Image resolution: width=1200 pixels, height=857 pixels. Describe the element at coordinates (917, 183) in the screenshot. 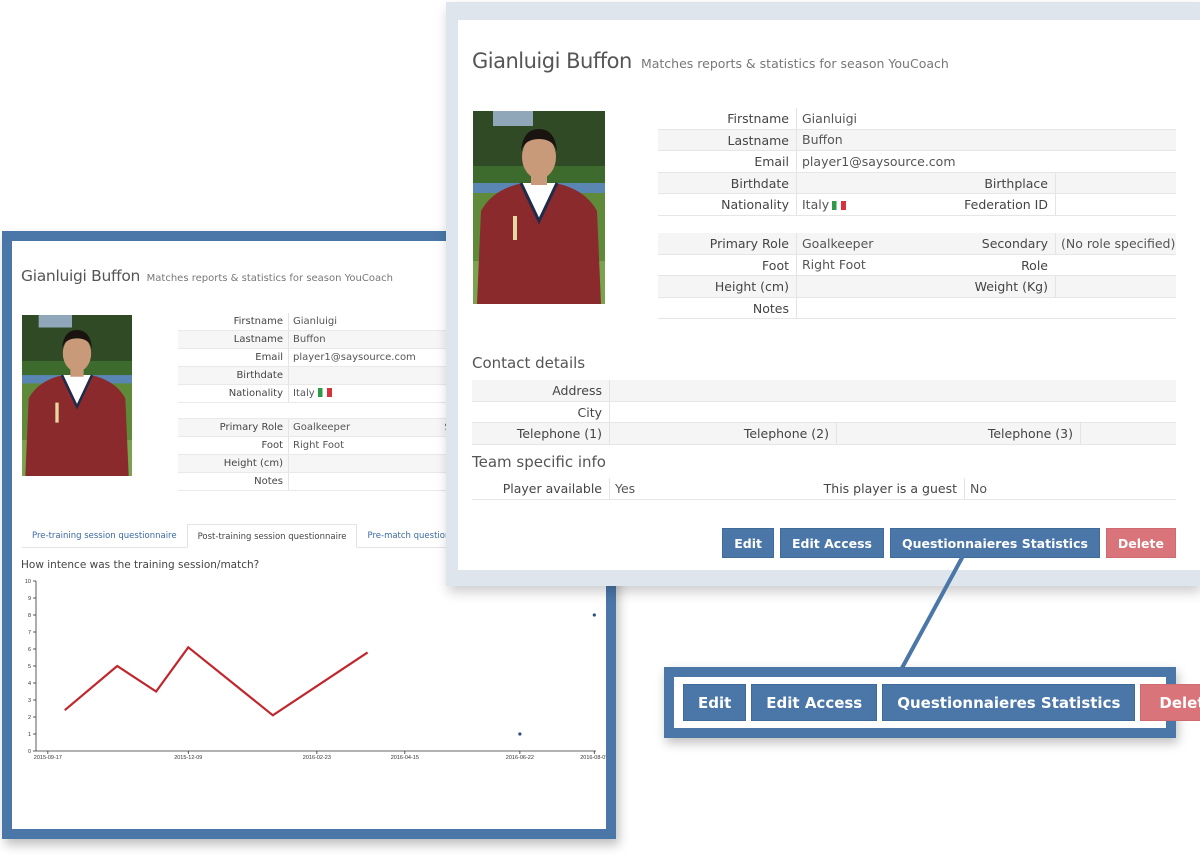

I see `row-birthdate: Birthdate Birthplace` at that location.